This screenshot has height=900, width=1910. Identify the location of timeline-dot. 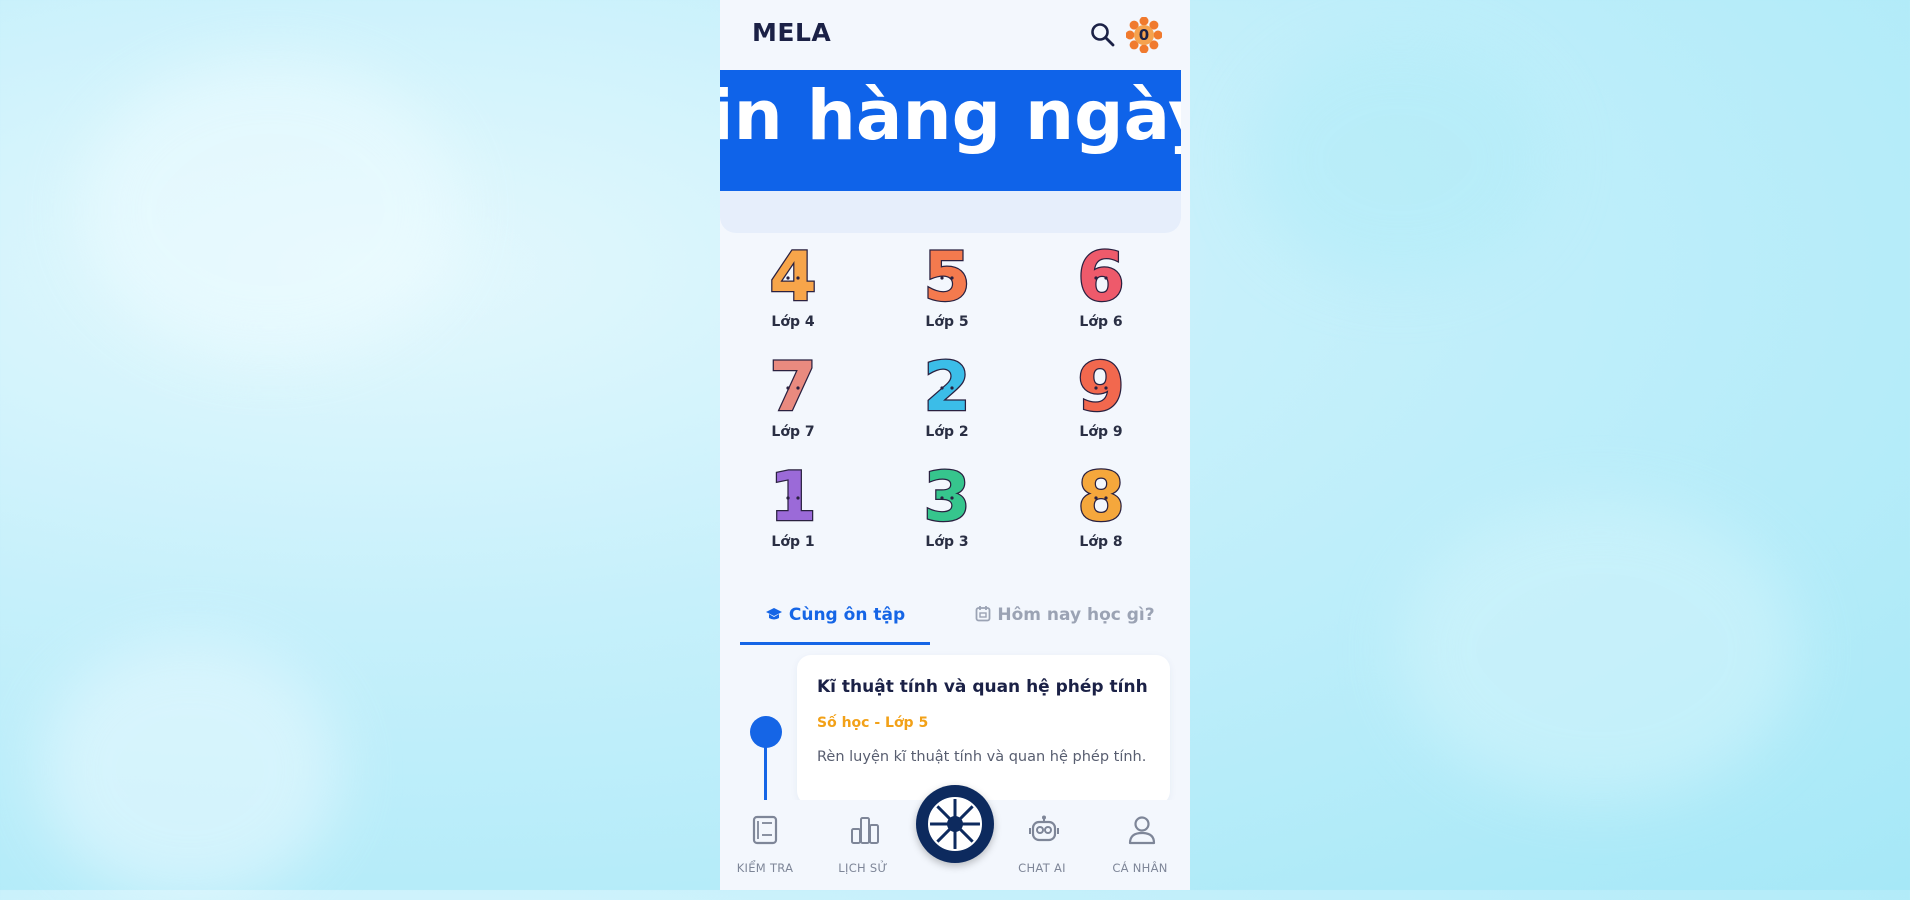
(766, 732).